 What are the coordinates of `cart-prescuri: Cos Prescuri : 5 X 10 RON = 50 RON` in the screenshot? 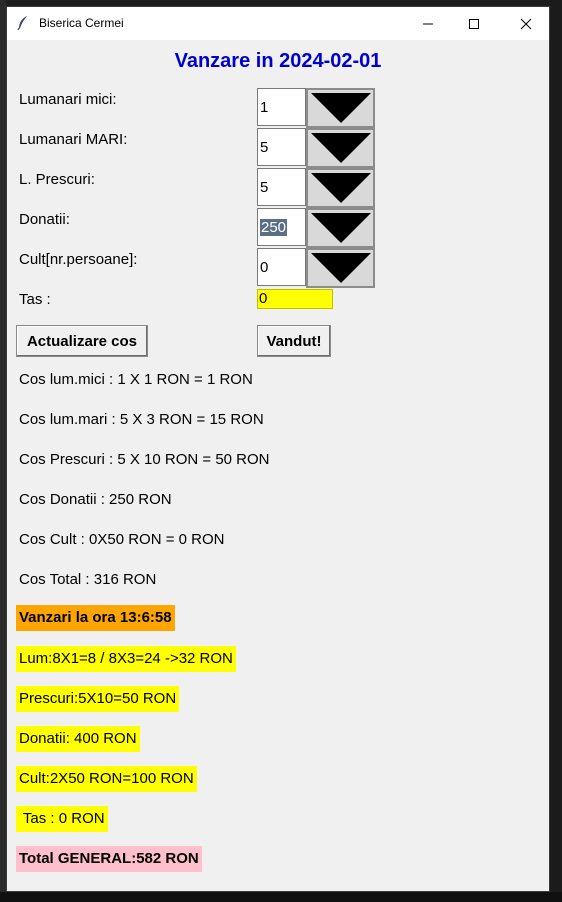 It's located at (144, 459).